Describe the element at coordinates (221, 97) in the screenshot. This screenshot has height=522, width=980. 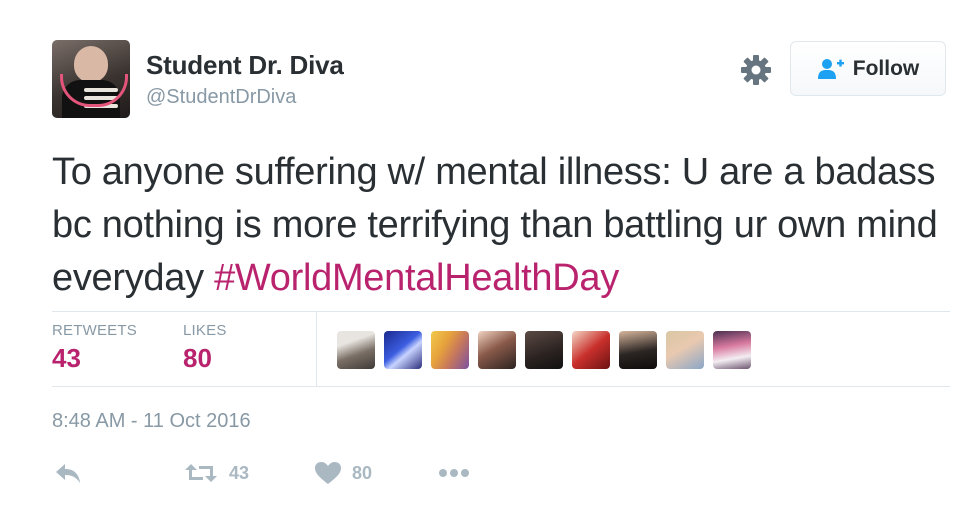
I see `author-handle: @StudentDrDiva` at that location.